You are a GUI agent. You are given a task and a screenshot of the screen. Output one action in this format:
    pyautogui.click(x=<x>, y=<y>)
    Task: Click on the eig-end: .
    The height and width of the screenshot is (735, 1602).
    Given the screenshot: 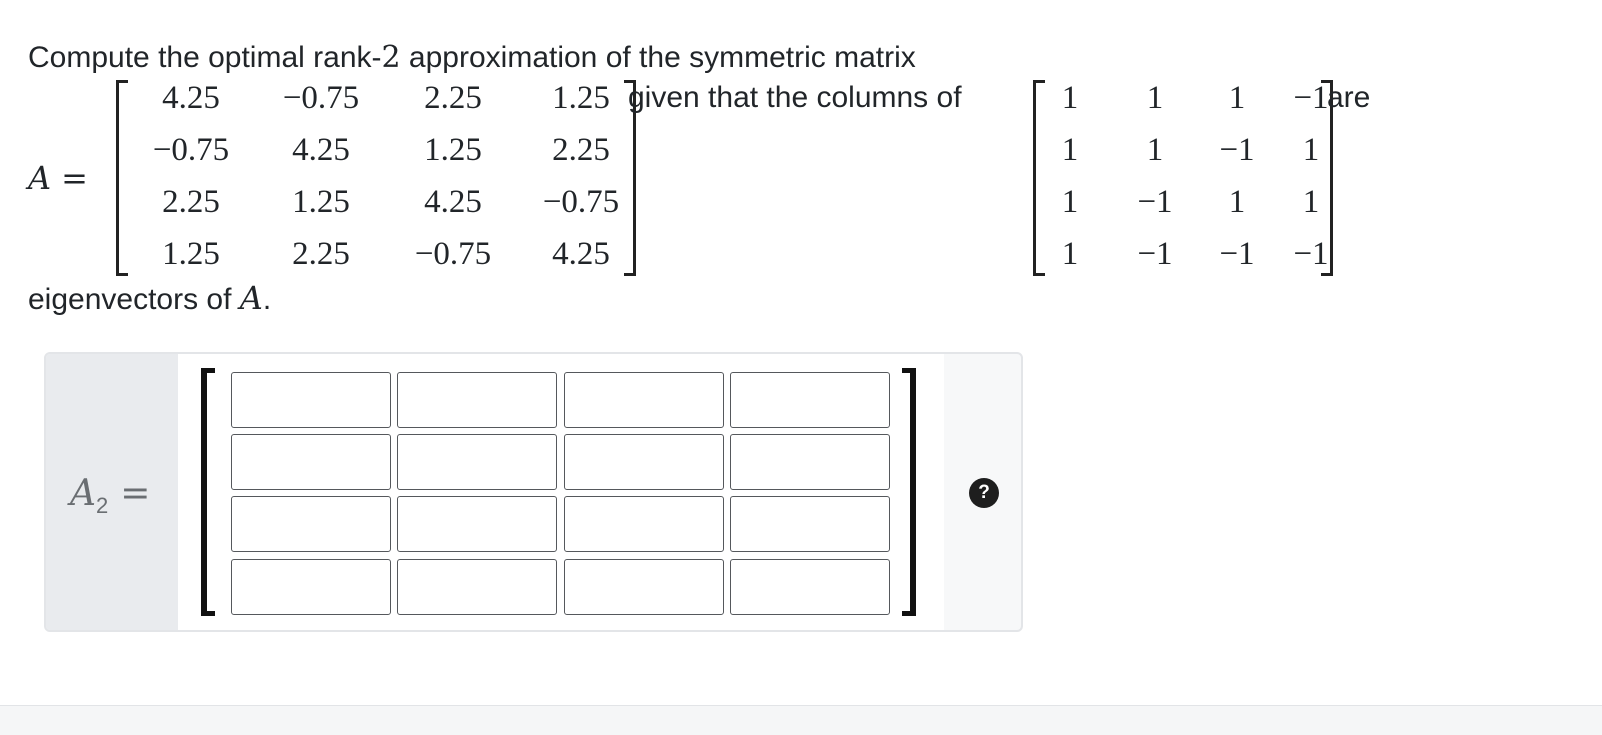 What is the action you would take?
    pyautogui.click(x=267, y=299)
    